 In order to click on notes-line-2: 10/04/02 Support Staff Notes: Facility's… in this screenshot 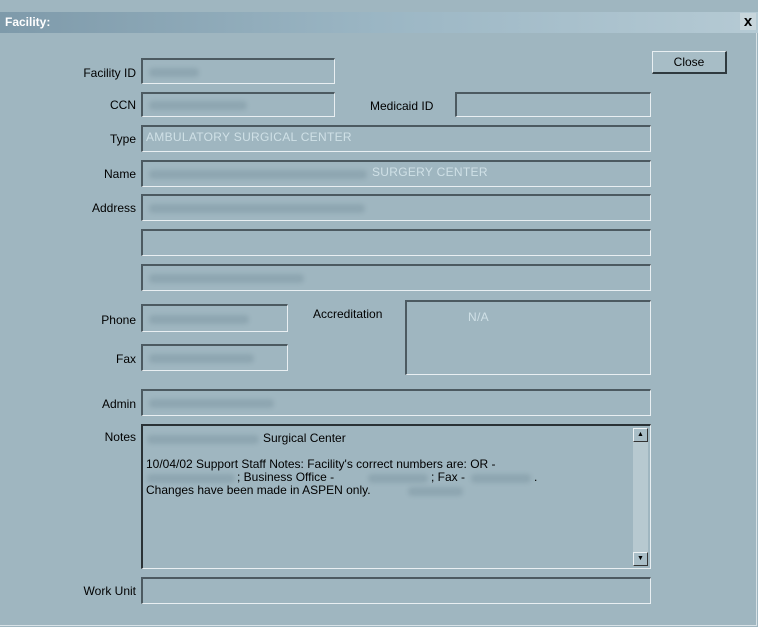, I will do `click(321, 464)`.